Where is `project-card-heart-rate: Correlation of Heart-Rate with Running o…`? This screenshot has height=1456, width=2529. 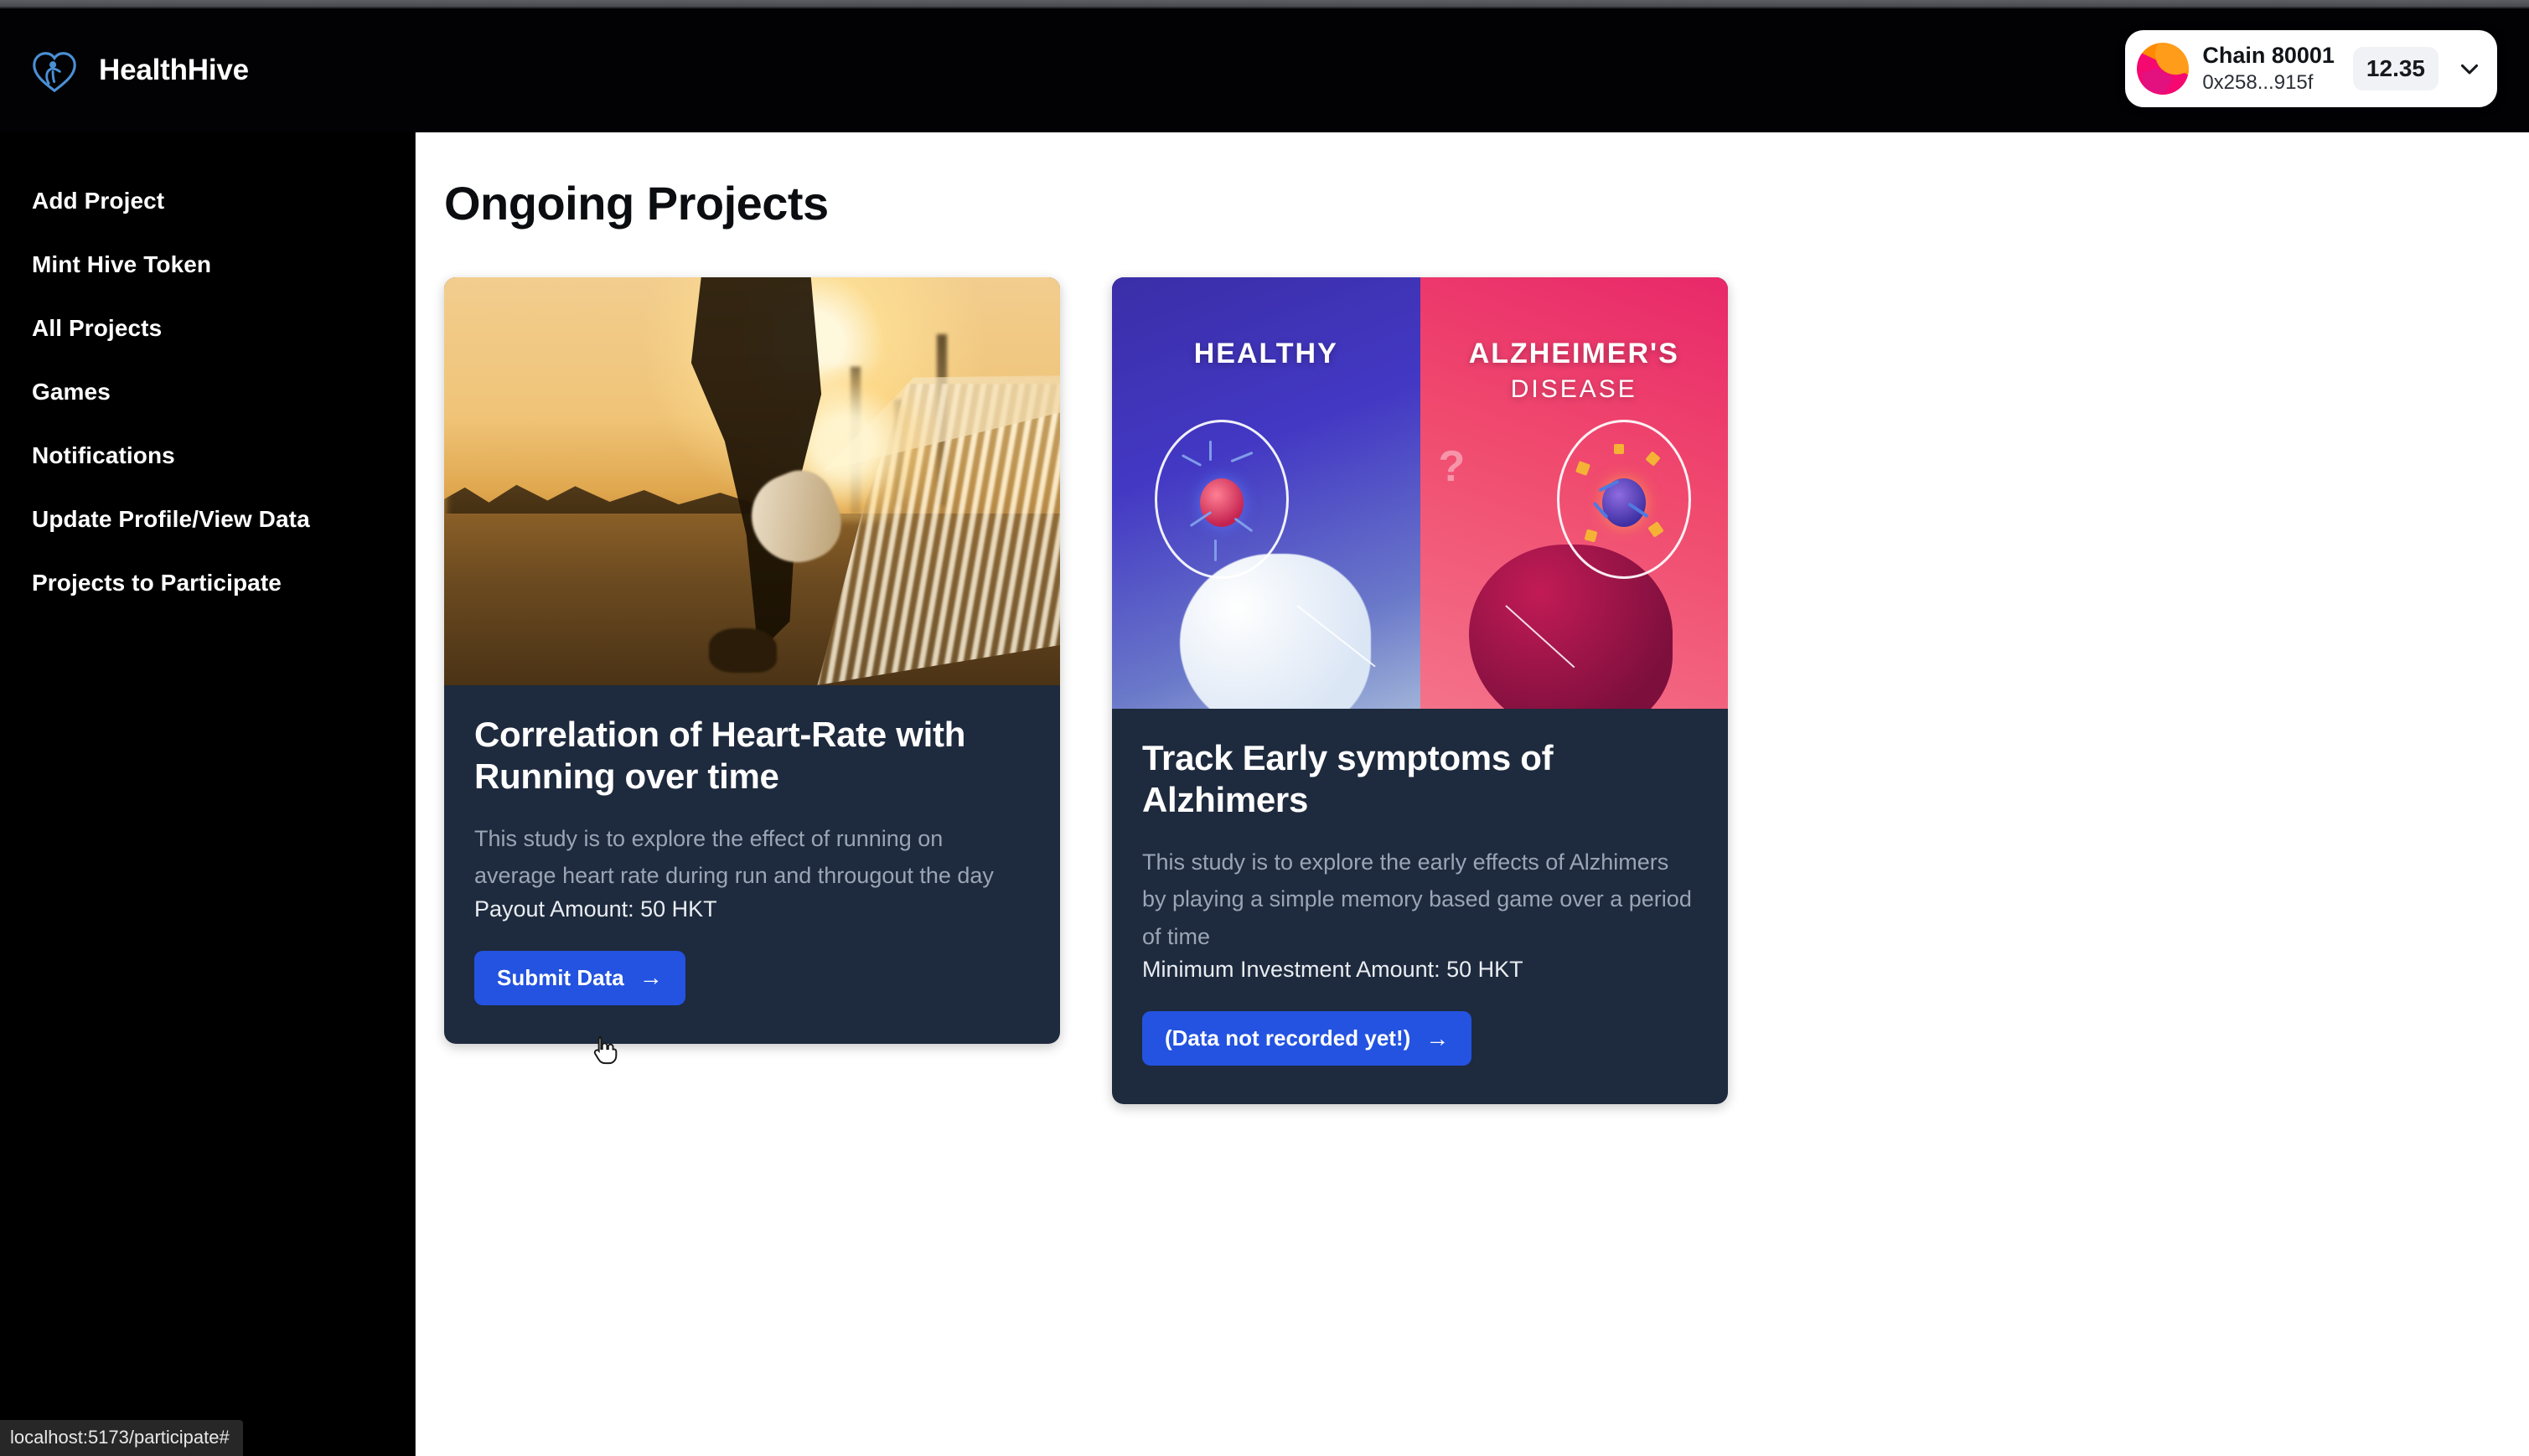
project-card-heart-rate: Correlation of Heart-Rate with Running o… is located at coordinates (752, 660).